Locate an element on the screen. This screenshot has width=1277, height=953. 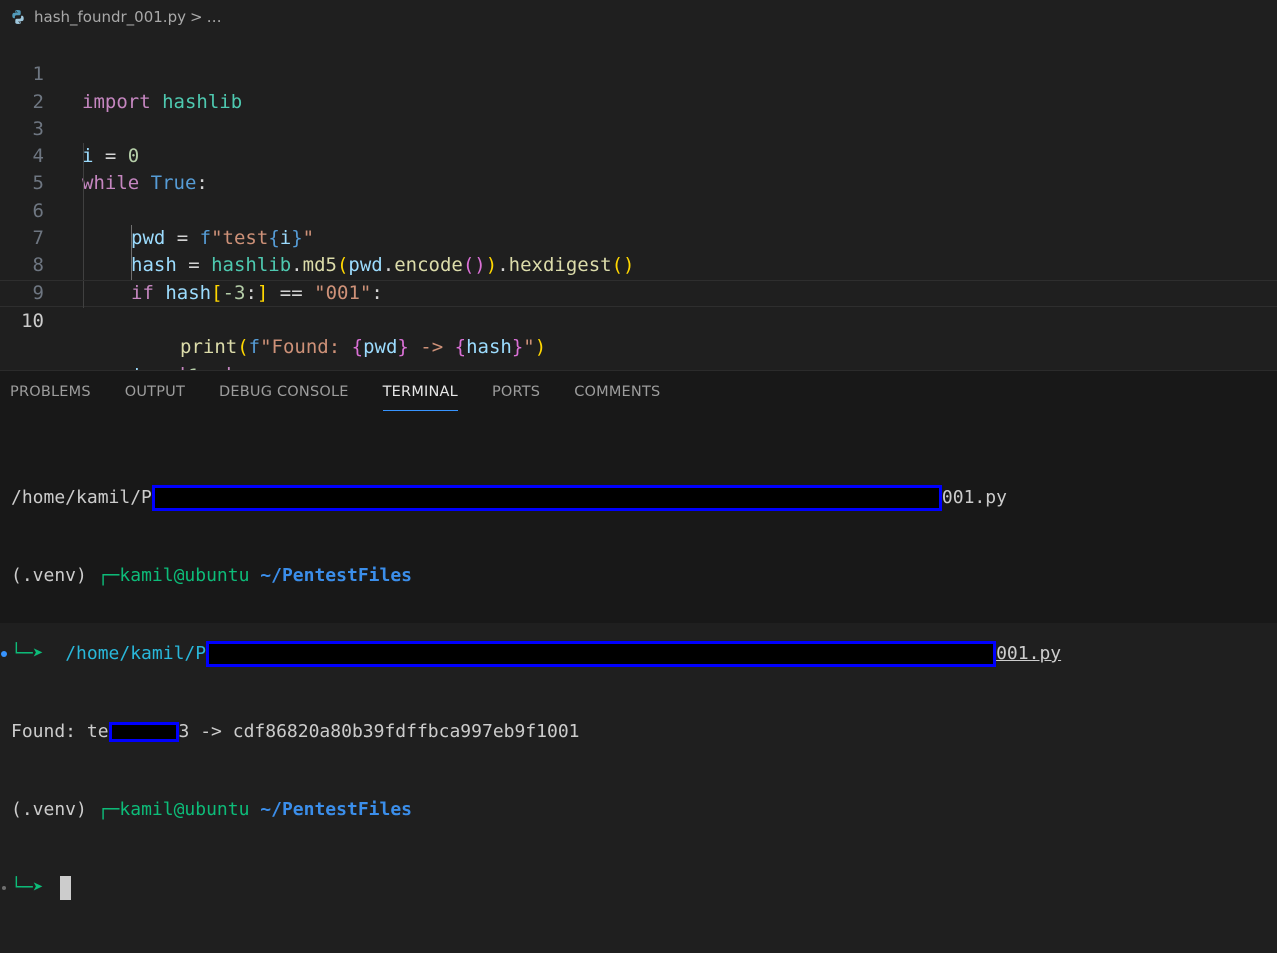
tab-problems: PROBLEMS is located at coordinates (50, 392).